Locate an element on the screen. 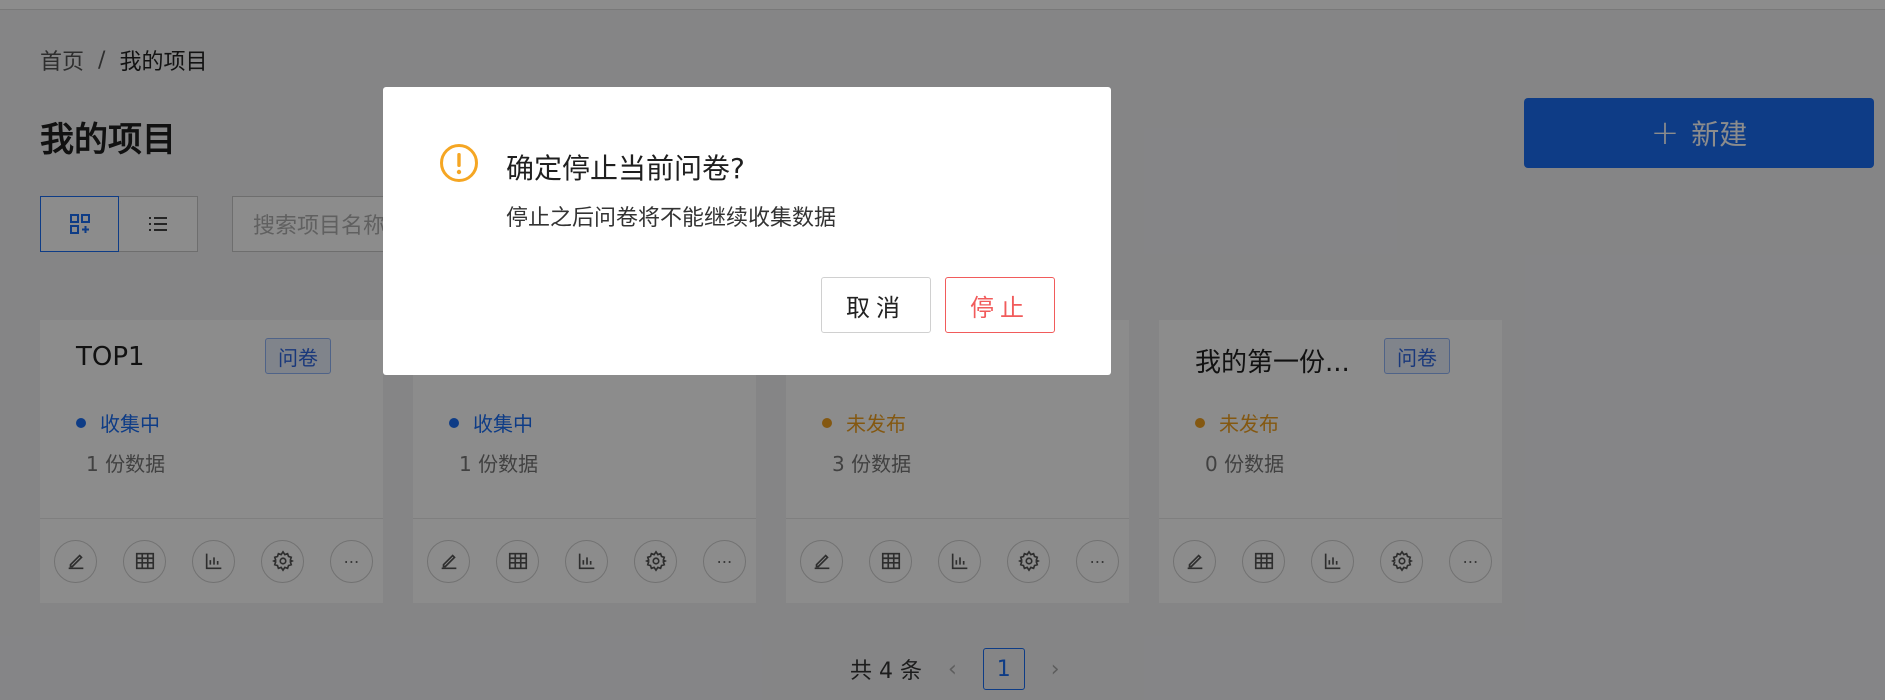 The width and height of the screenshot is (1885, 700). dialog-message: 停止之后问卷将不能继续收集数据 is located at coordinates (671, 218).